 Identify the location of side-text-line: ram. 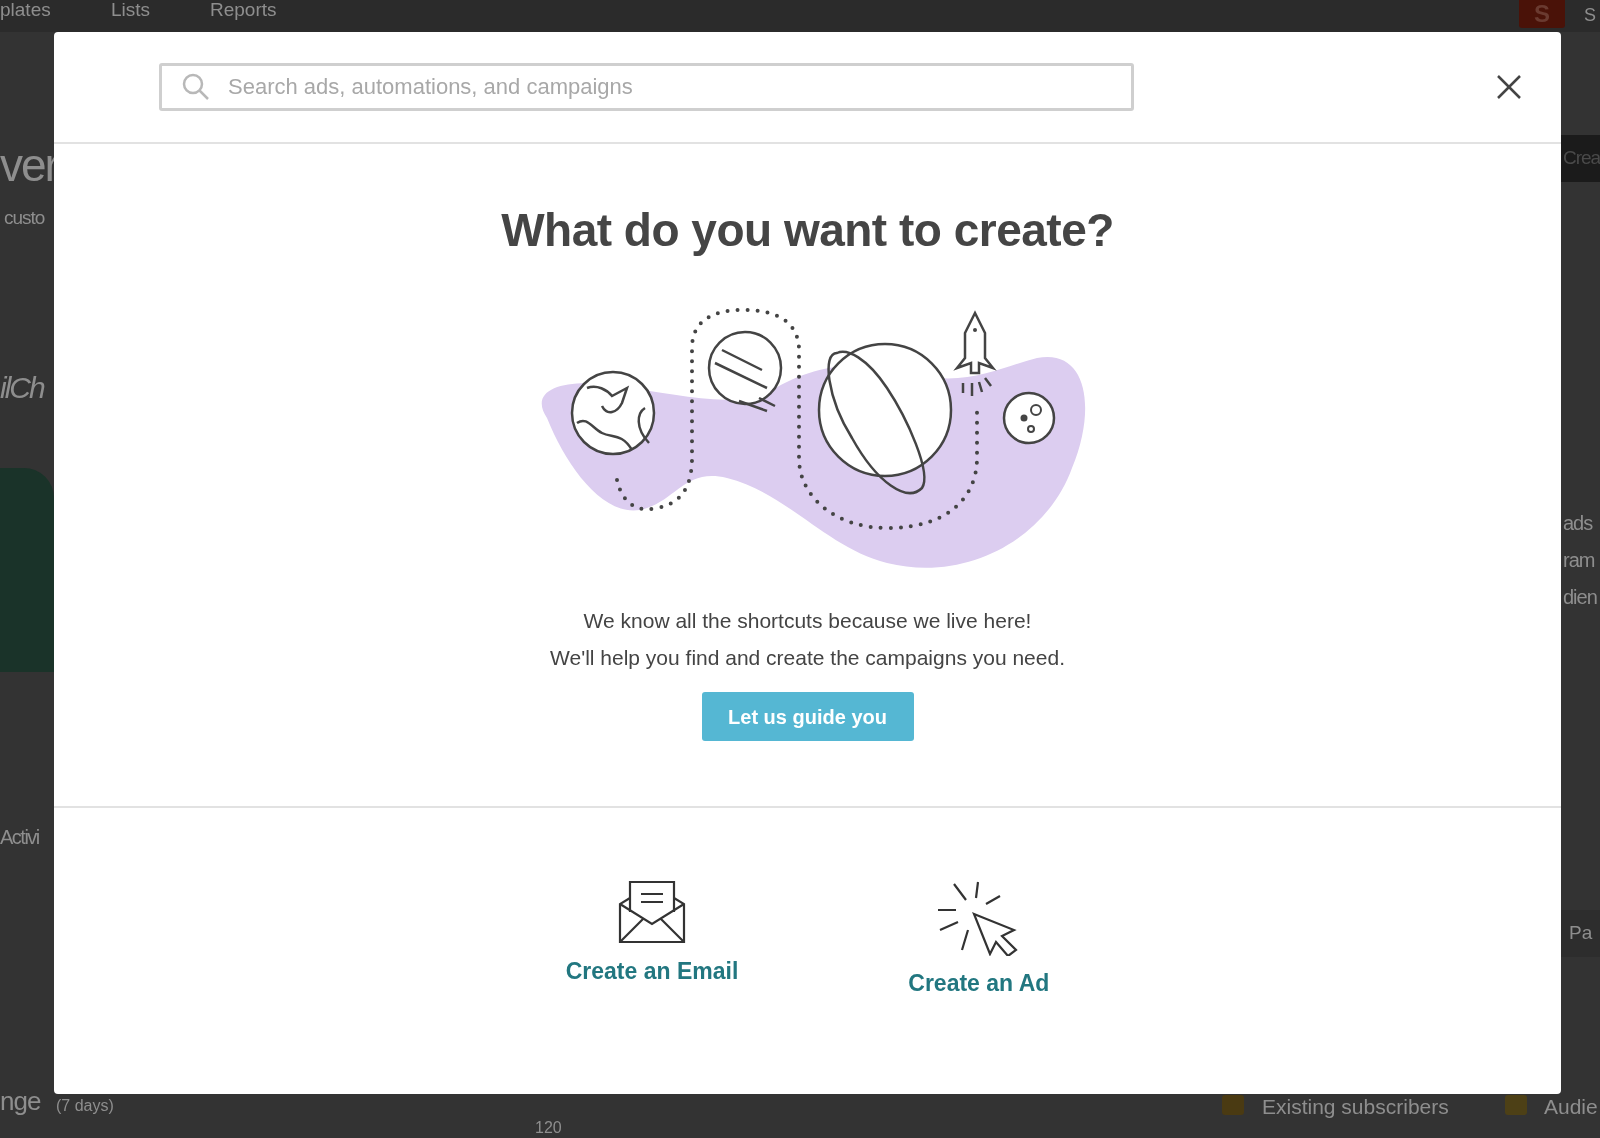
(1579, 560).